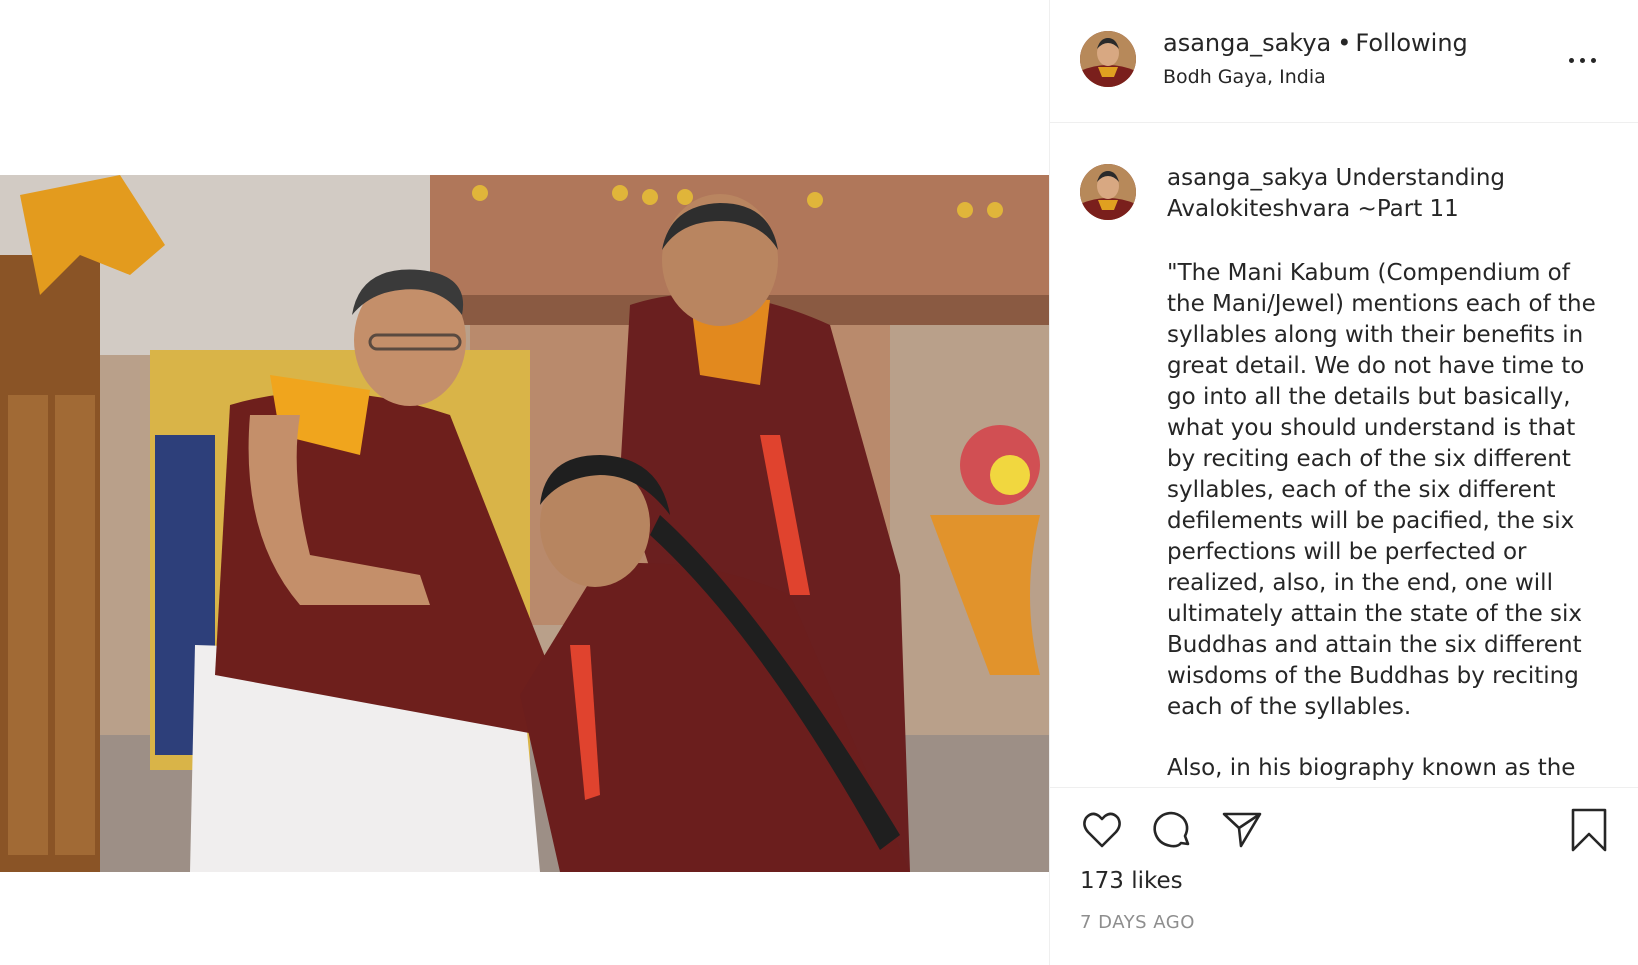  What do you see at coordinates (1244, 77) in the screenshot?
I see `post-location: Bodh Gaya, India` at bounding box center [1244, 77].